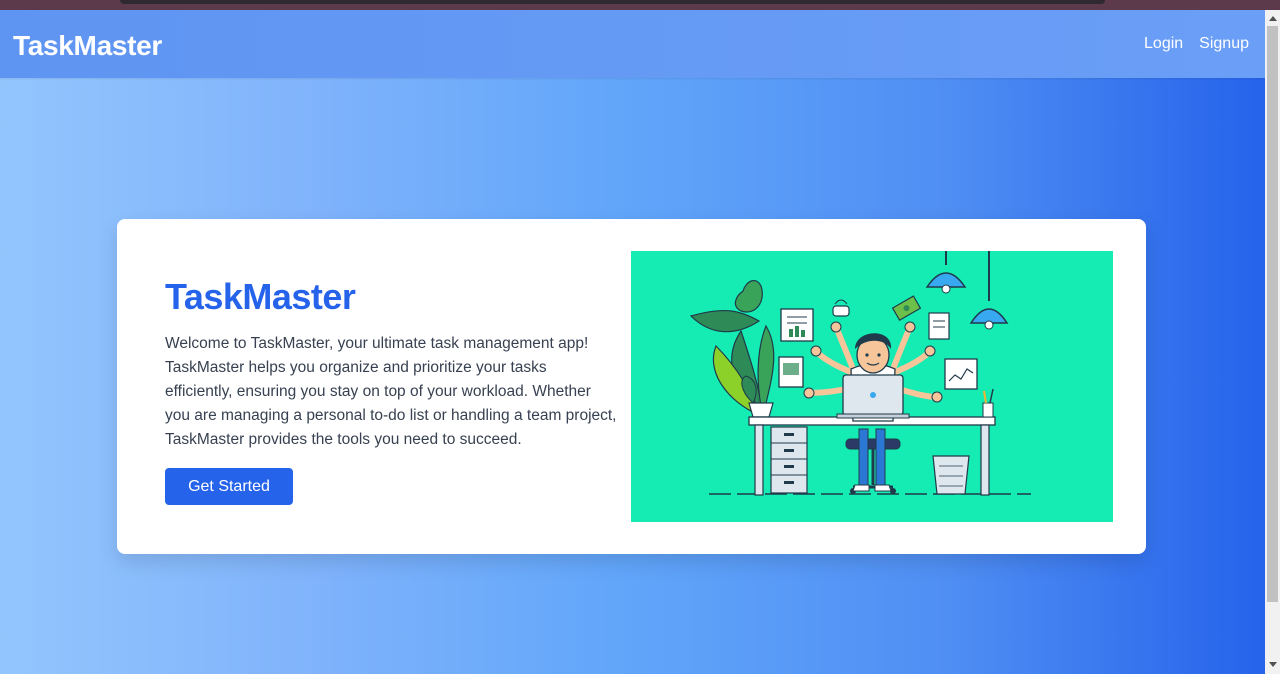 The image size is (1280, 674). Describe the element at coordinates (1272, 314) in the screenshot. I see `scrollbar-thumb` at that location.